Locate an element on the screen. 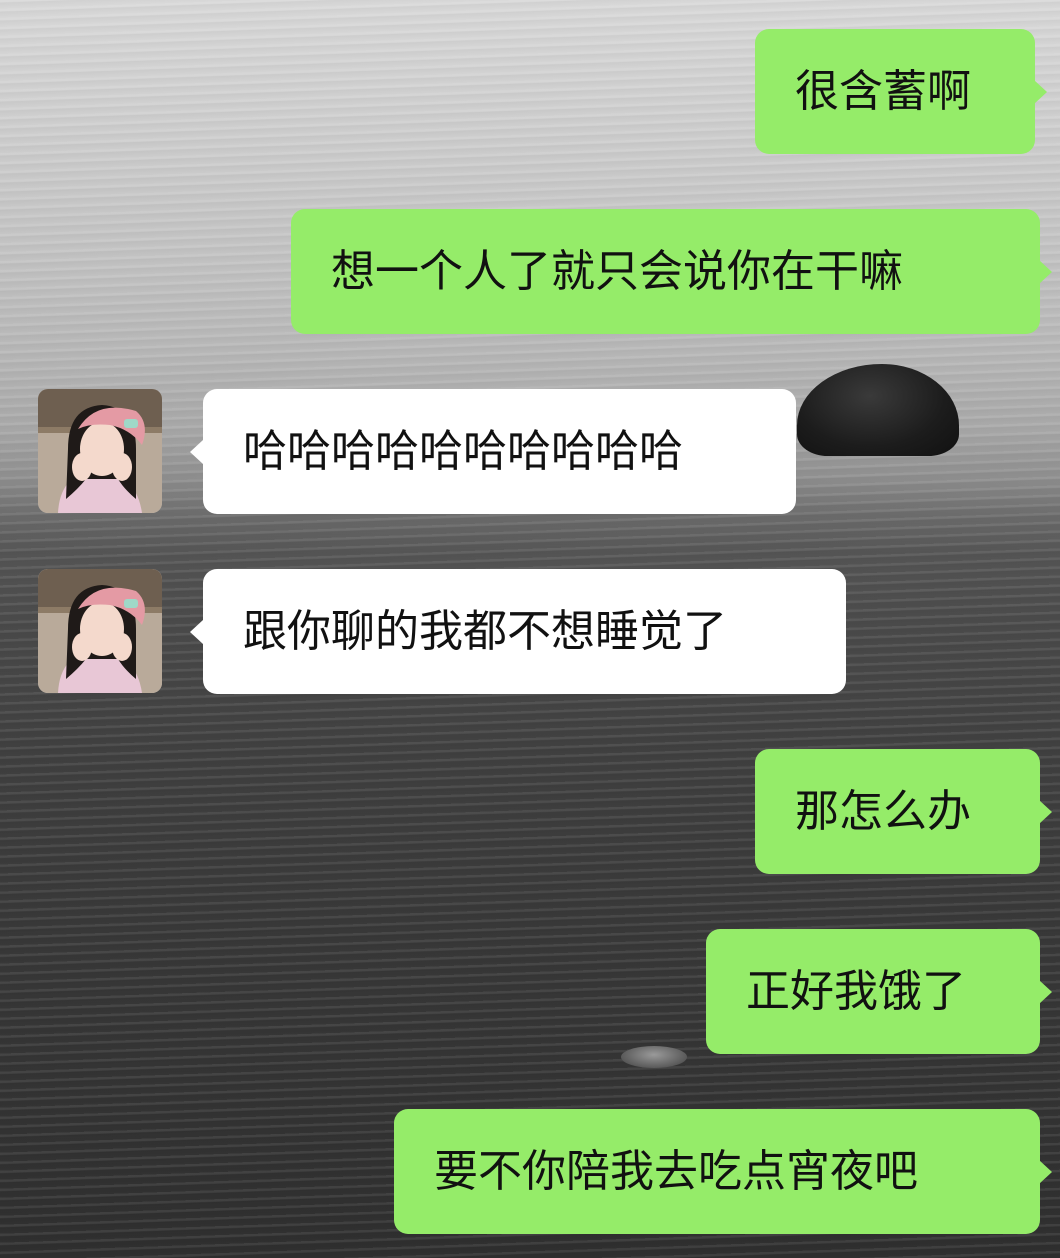  message-bubble-sent: 要不你陪我去吃点宵夜吧 is located at coordinates (723, 1171).